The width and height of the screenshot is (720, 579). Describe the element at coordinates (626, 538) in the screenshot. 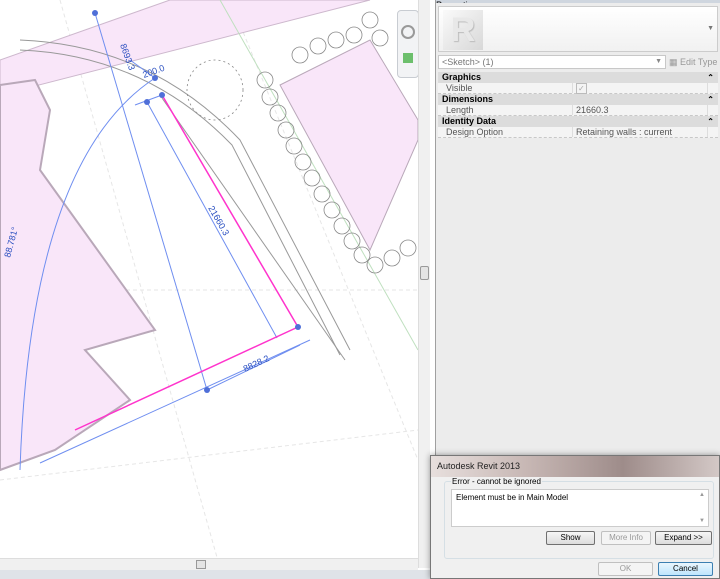

I see `more-info-button: More Info` at that location.